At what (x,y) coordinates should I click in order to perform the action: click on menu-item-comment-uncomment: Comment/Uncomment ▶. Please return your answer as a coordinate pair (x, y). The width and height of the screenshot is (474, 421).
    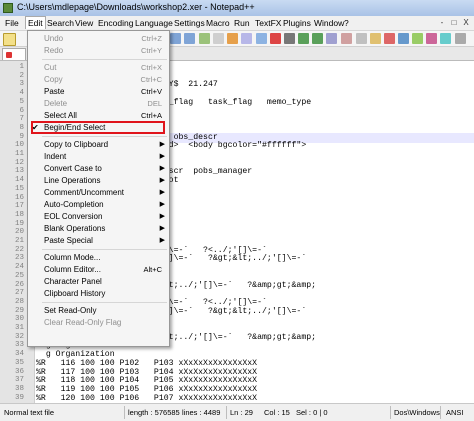
    Looking at the image, I should click on (98, 193).